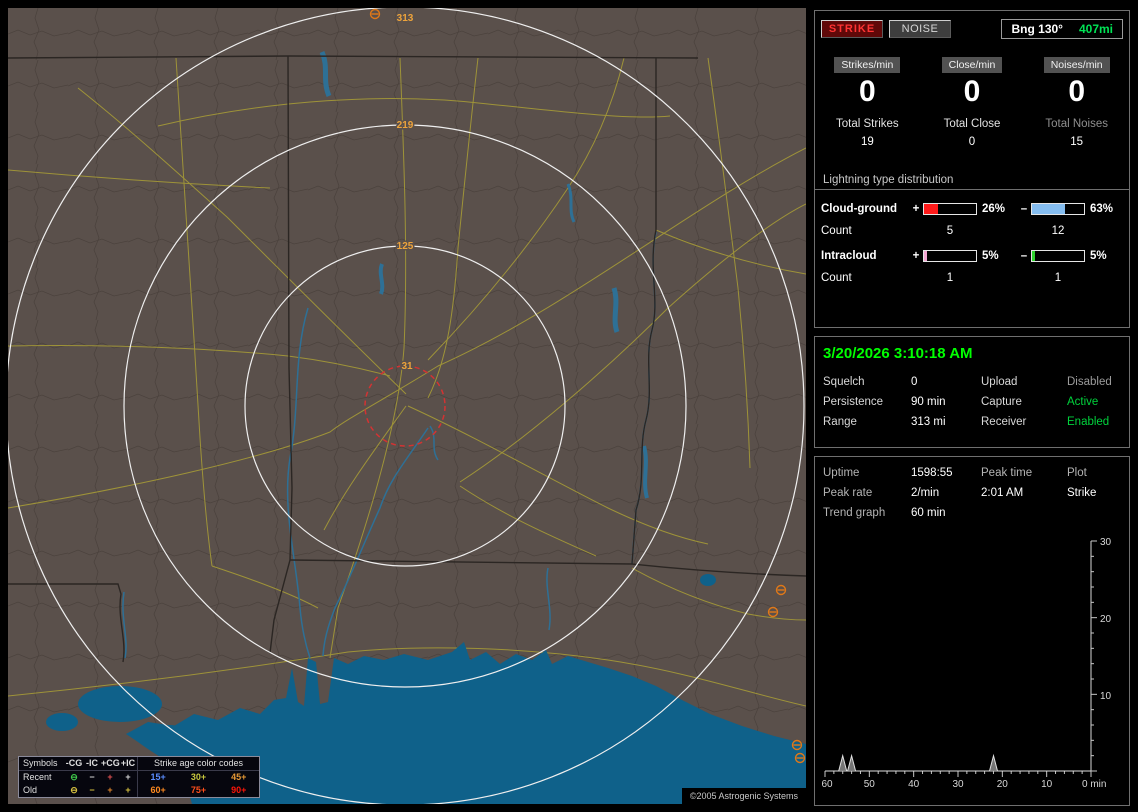 The image size is (1138, 812). Describe the element at coordinates (110, 790) in the screenshot. I see `old-pos-cg-icon: +` at that location.